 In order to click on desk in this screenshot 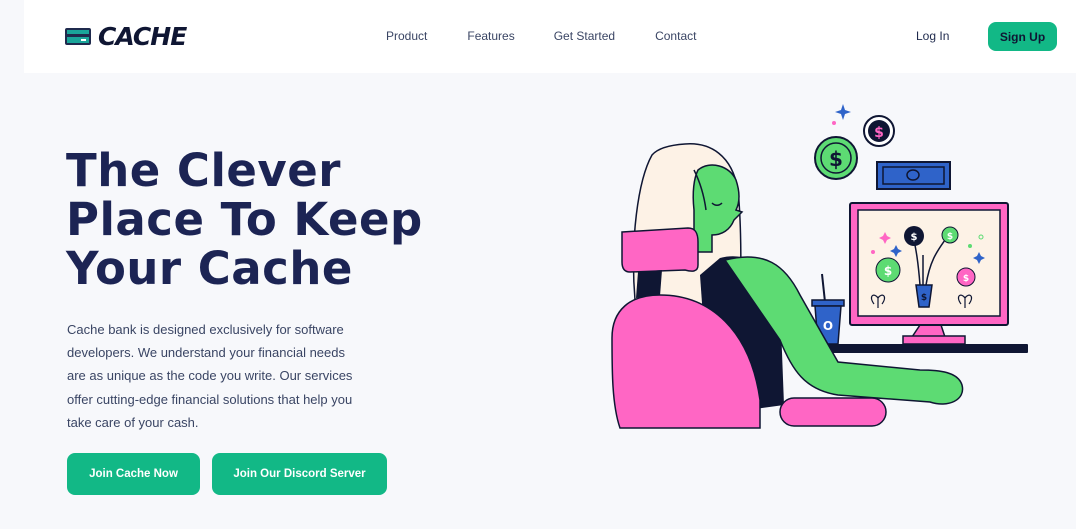, I will do `click(921, 348)`.